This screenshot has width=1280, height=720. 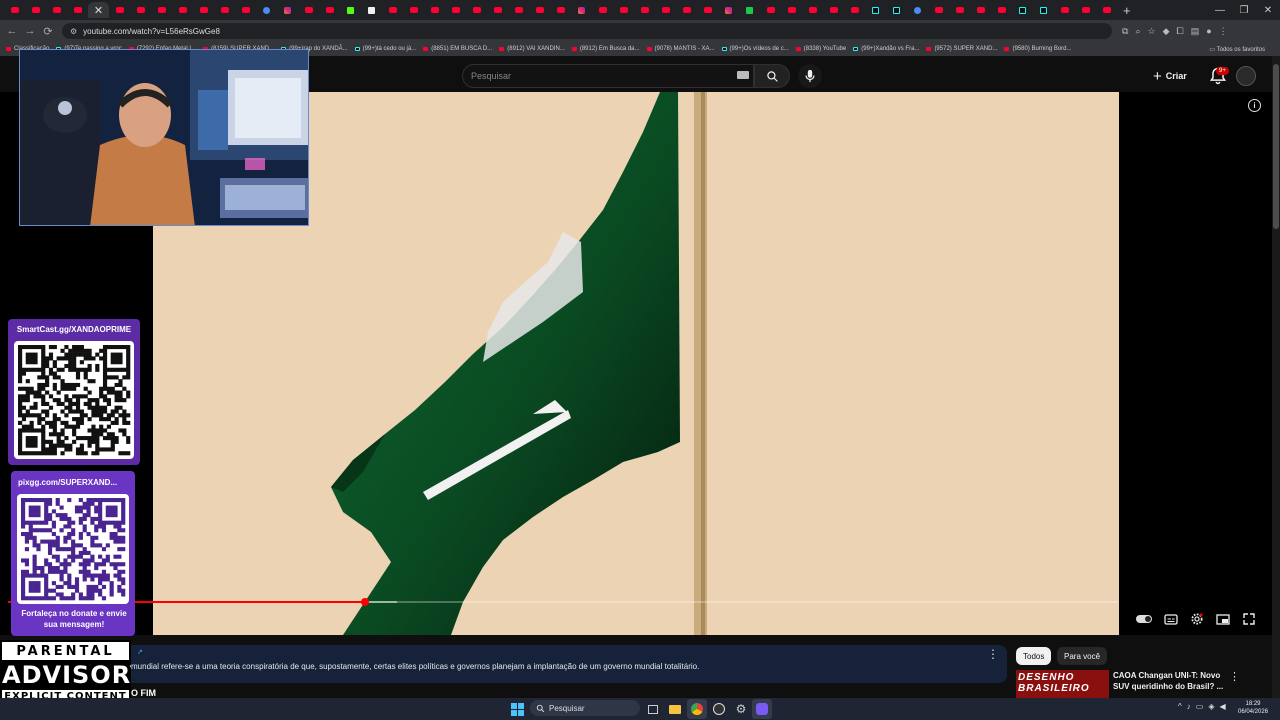 What do you see at coordinates (1034, 656) in the screenshot?
I see `chip-all: Todos` at bounding box center [1034, 656].